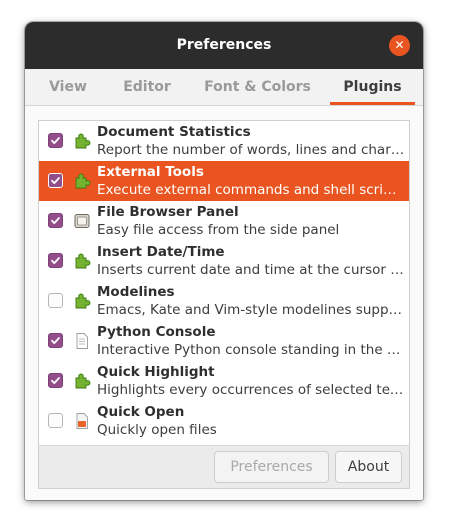  What do you see at coordinates (257, 87) in the screenshot?
I see `tab-font-colors: Font & Colors` at bounding box center [257, 87].